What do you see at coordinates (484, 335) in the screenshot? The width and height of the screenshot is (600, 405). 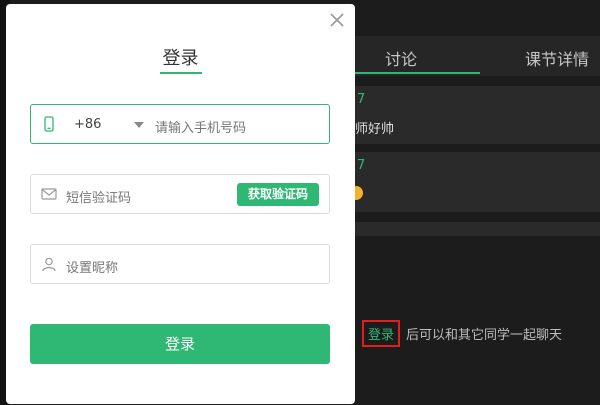 I see `login-prompt-text: 后可以和其它同学一起聊天` at bounding box center [484, 335].